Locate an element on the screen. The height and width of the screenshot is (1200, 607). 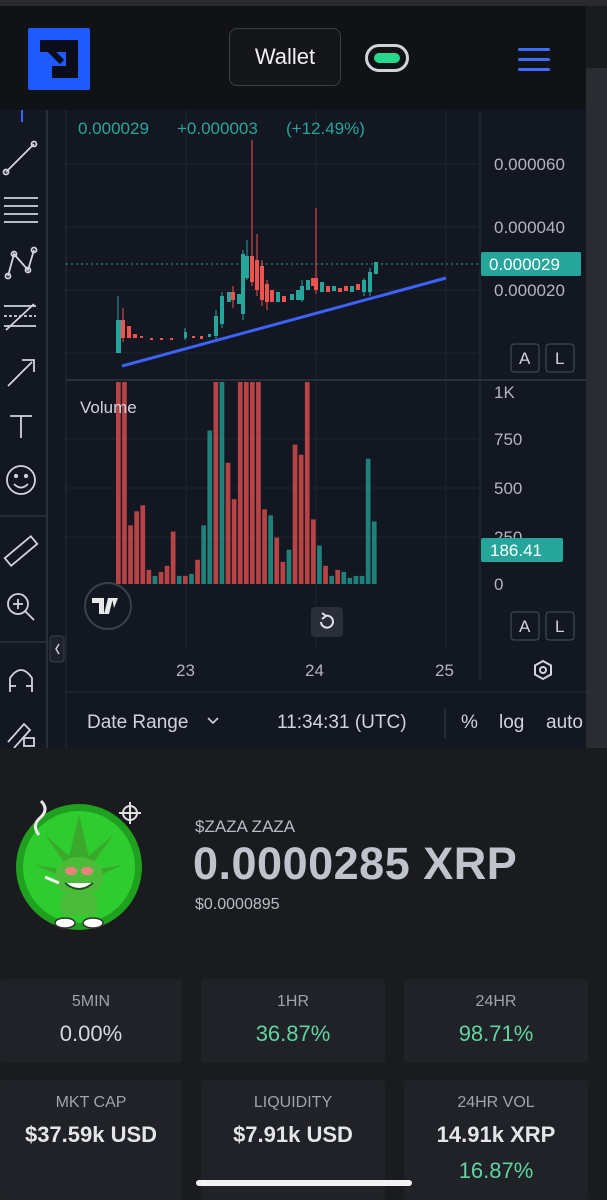
price-tick: 0.000060 is located at coordinates (529, 164).